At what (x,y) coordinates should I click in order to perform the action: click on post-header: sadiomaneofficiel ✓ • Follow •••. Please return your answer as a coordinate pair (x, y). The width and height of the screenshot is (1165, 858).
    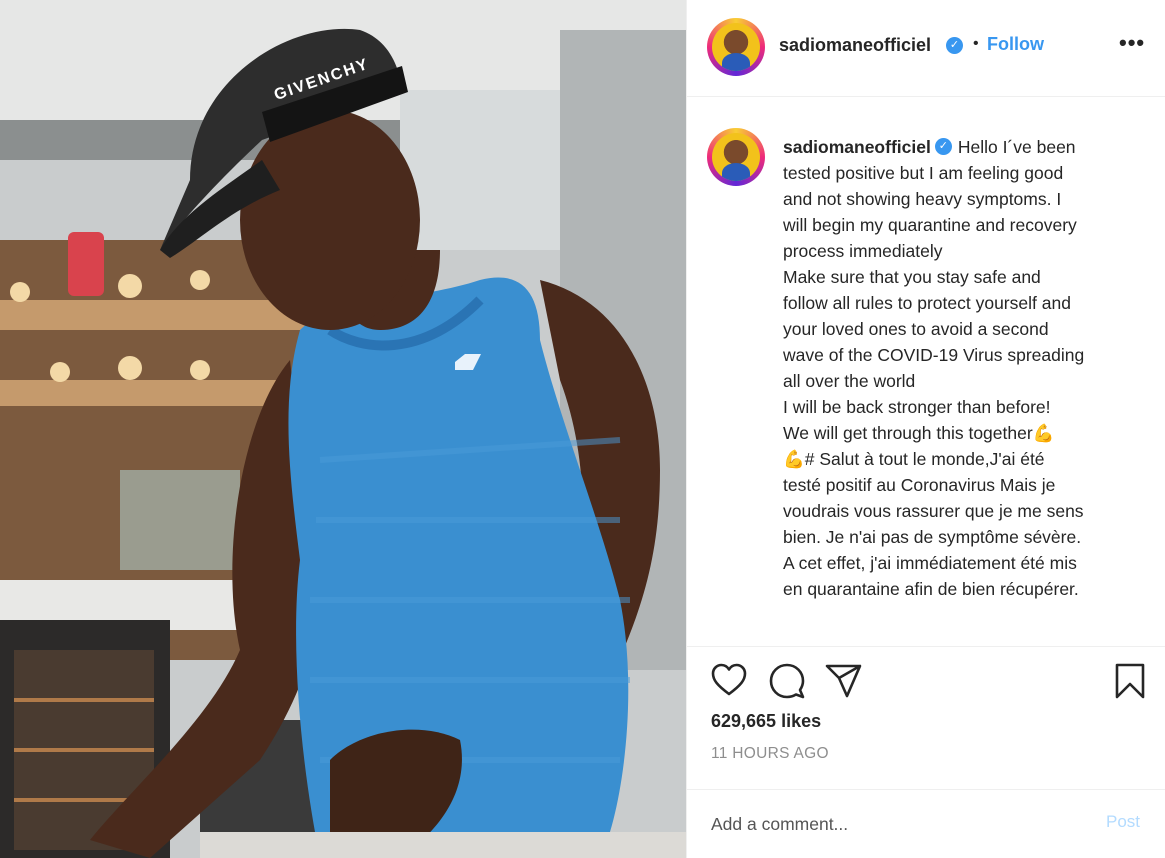
    Looking at the image, I should click on (926, 48).